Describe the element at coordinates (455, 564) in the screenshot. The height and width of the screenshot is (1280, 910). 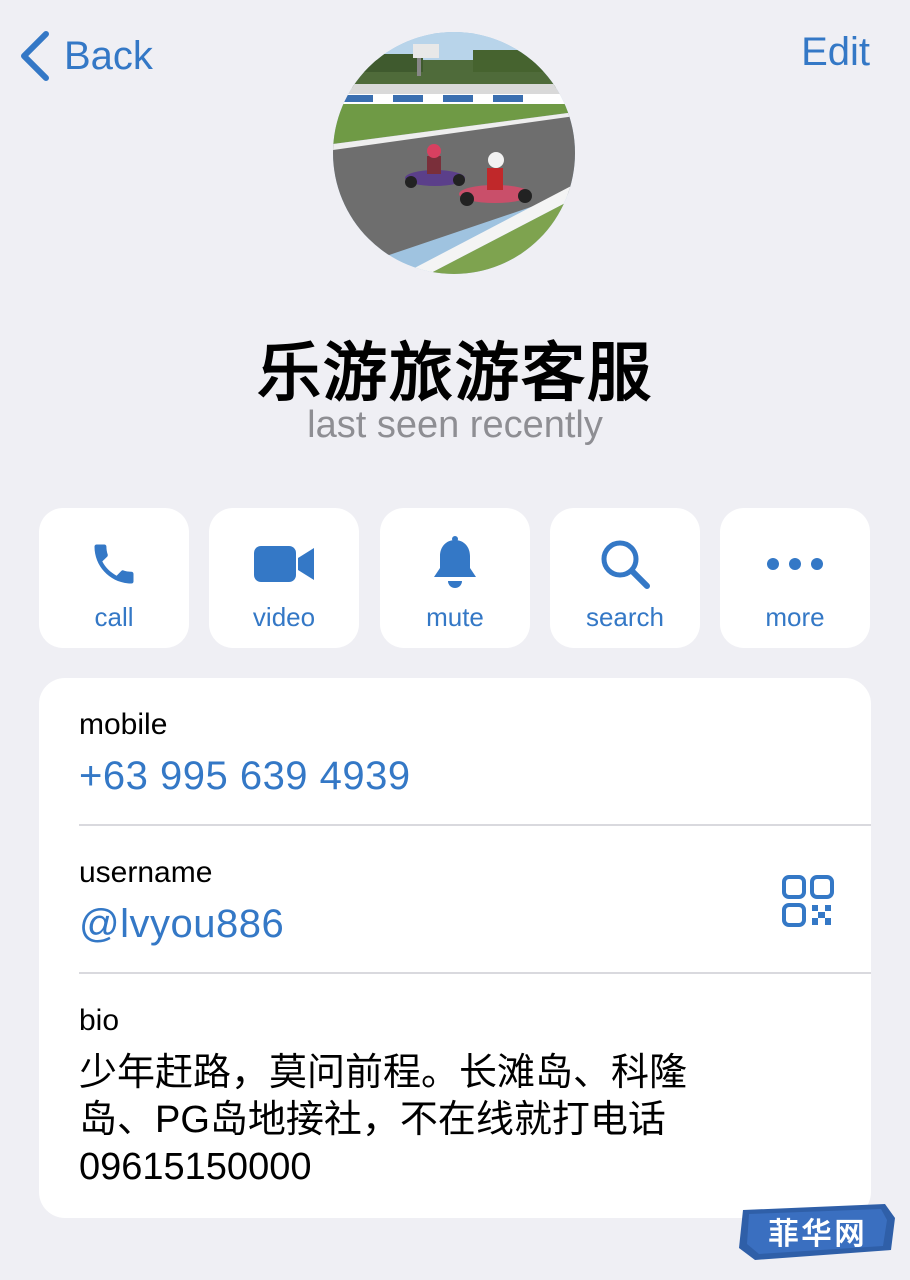
I see `bell-icon` at that location.